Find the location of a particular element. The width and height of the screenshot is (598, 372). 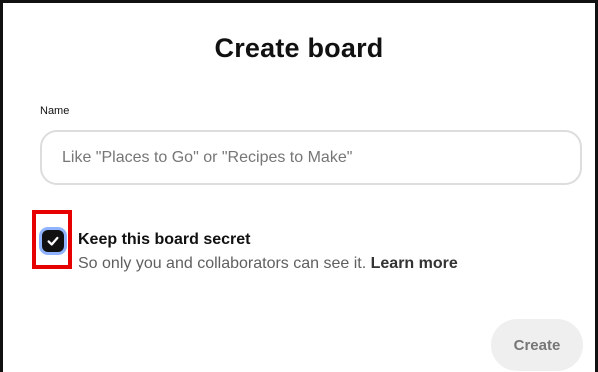

keep-secret-checkbox is located at coordinates (53, 241).